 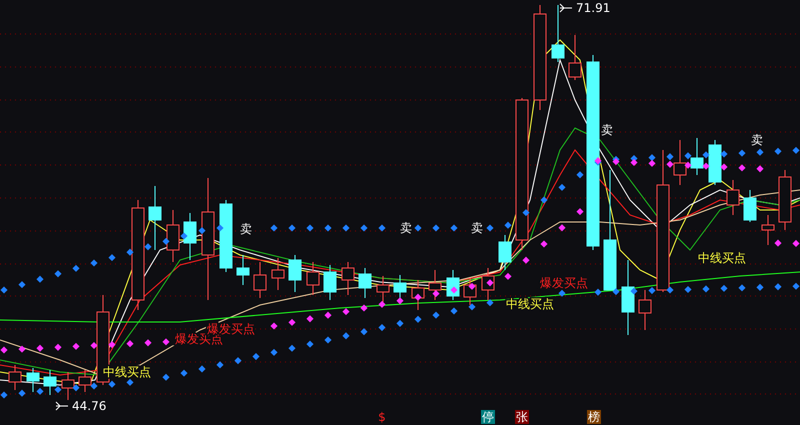 I want to click on status-tag: $, so click(x=382, y=417).